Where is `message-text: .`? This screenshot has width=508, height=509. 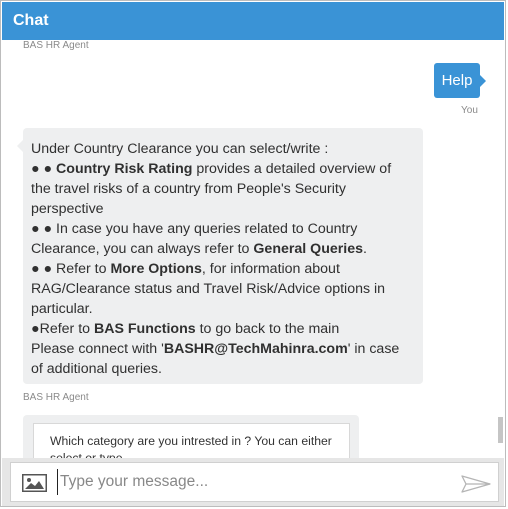 message-text: . is located at coordinates (365, 249).